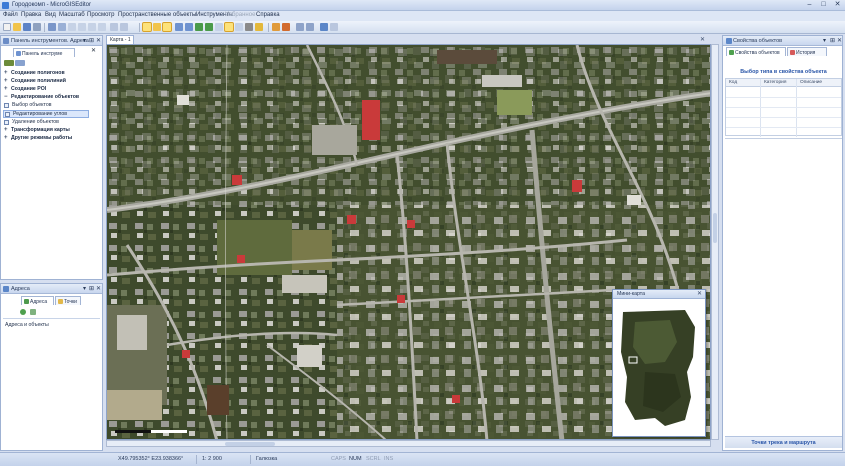 This screenshot has height=466, width=845. Describe the element at coordinates (147, 27) in the screenshot. I see `pointer-tool-icon` at that location.